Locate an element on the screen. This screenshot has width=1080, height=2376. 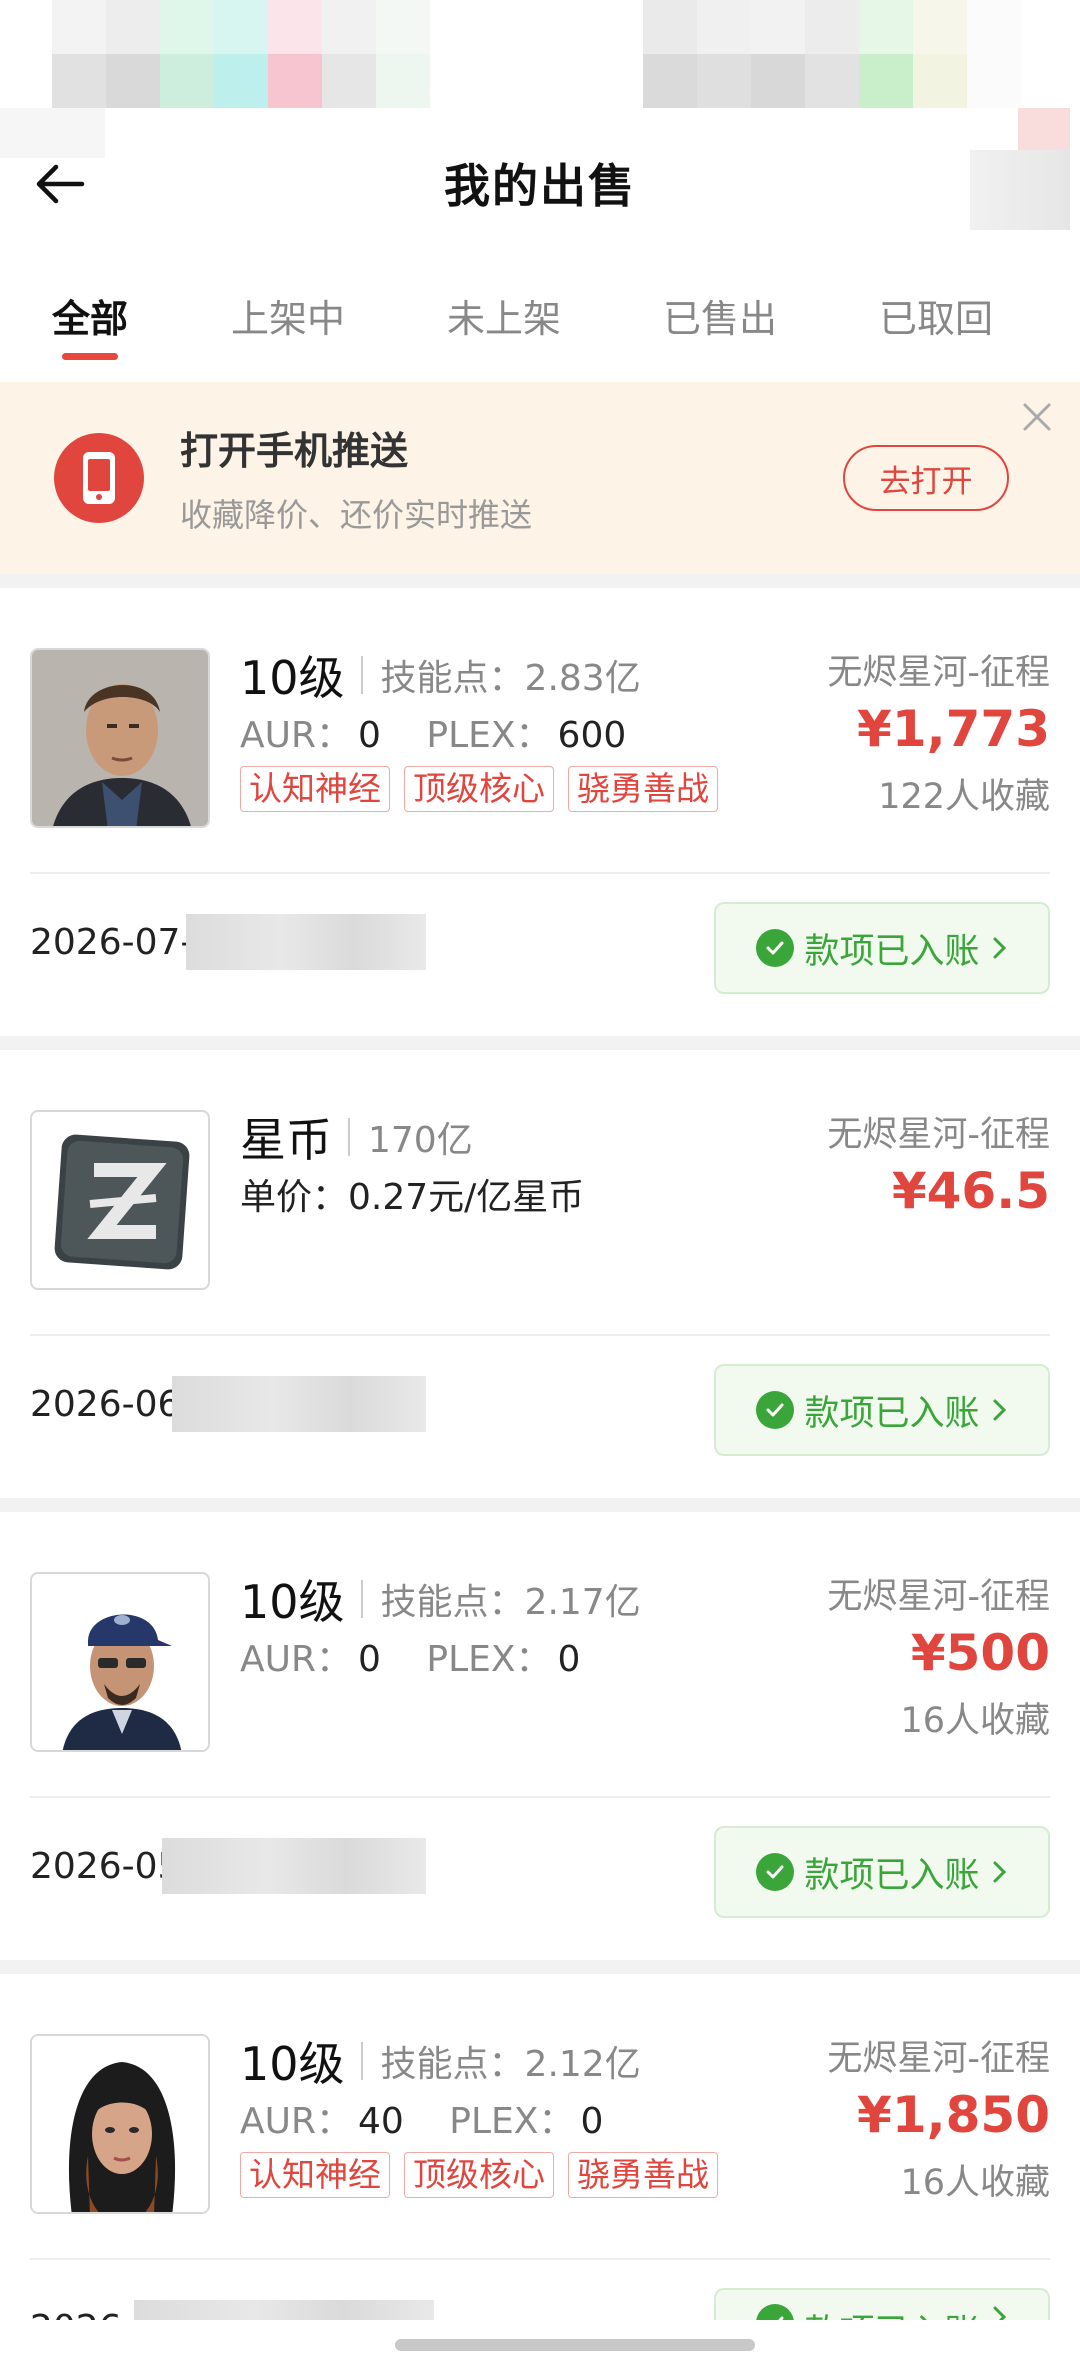
aur-value: 40 is located at coordinates (381, 2121).